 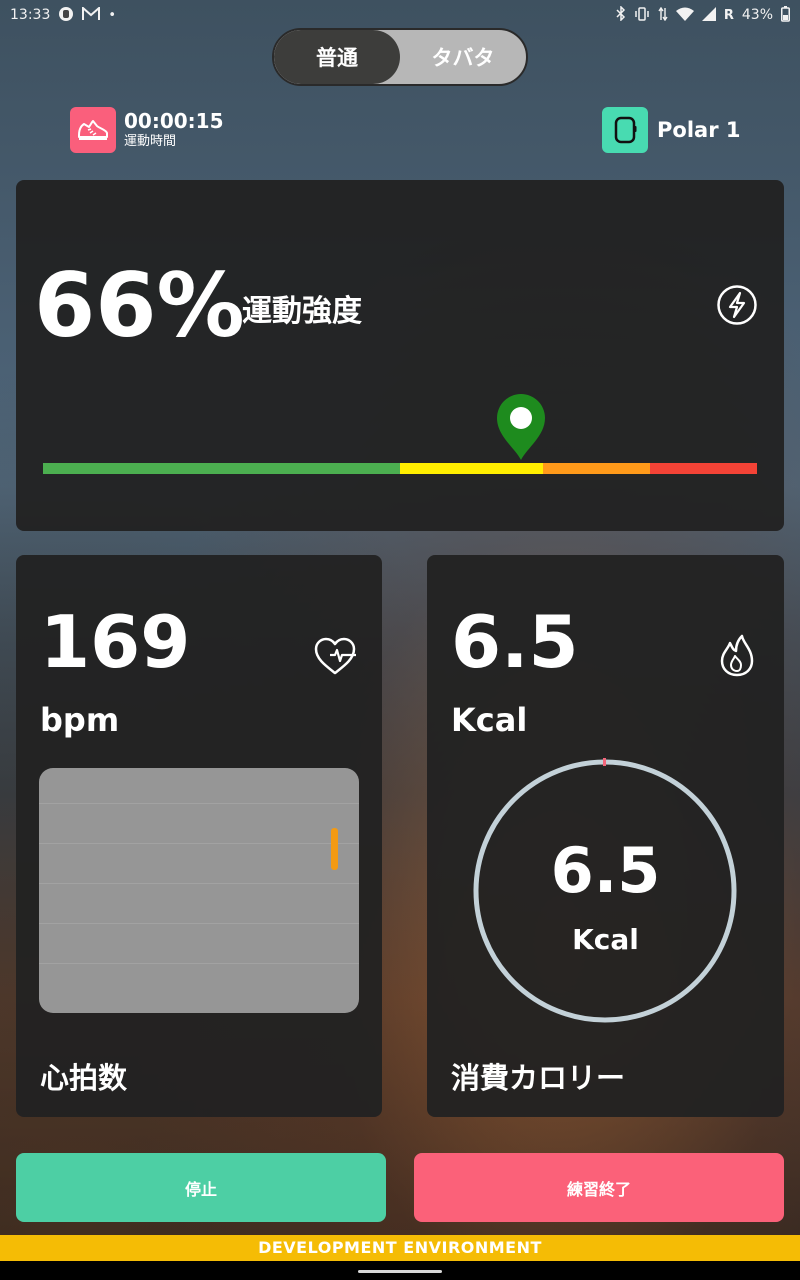 I want to click on notification-icon, so click(x=66, y=15).